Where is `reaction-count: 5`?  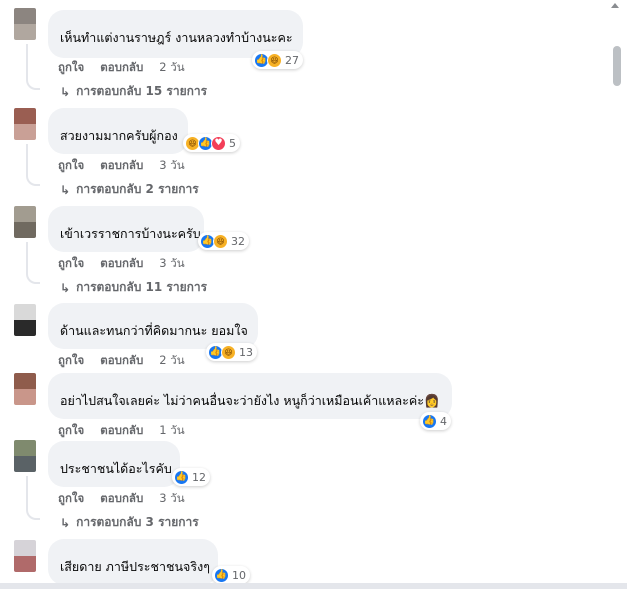 reaction-count: 5 is located at coordinates (232, 143).